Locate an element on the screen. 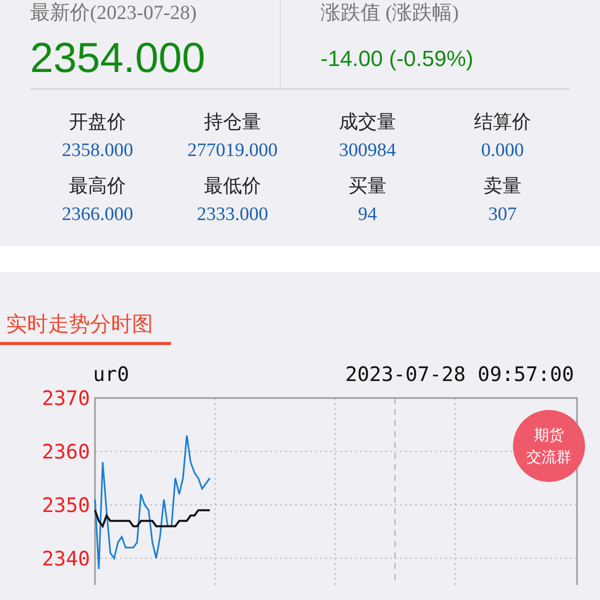 The height and width of the screenshot is (600, 600). section-title: 实时走势分时图 is located at coordinates (85, 325).